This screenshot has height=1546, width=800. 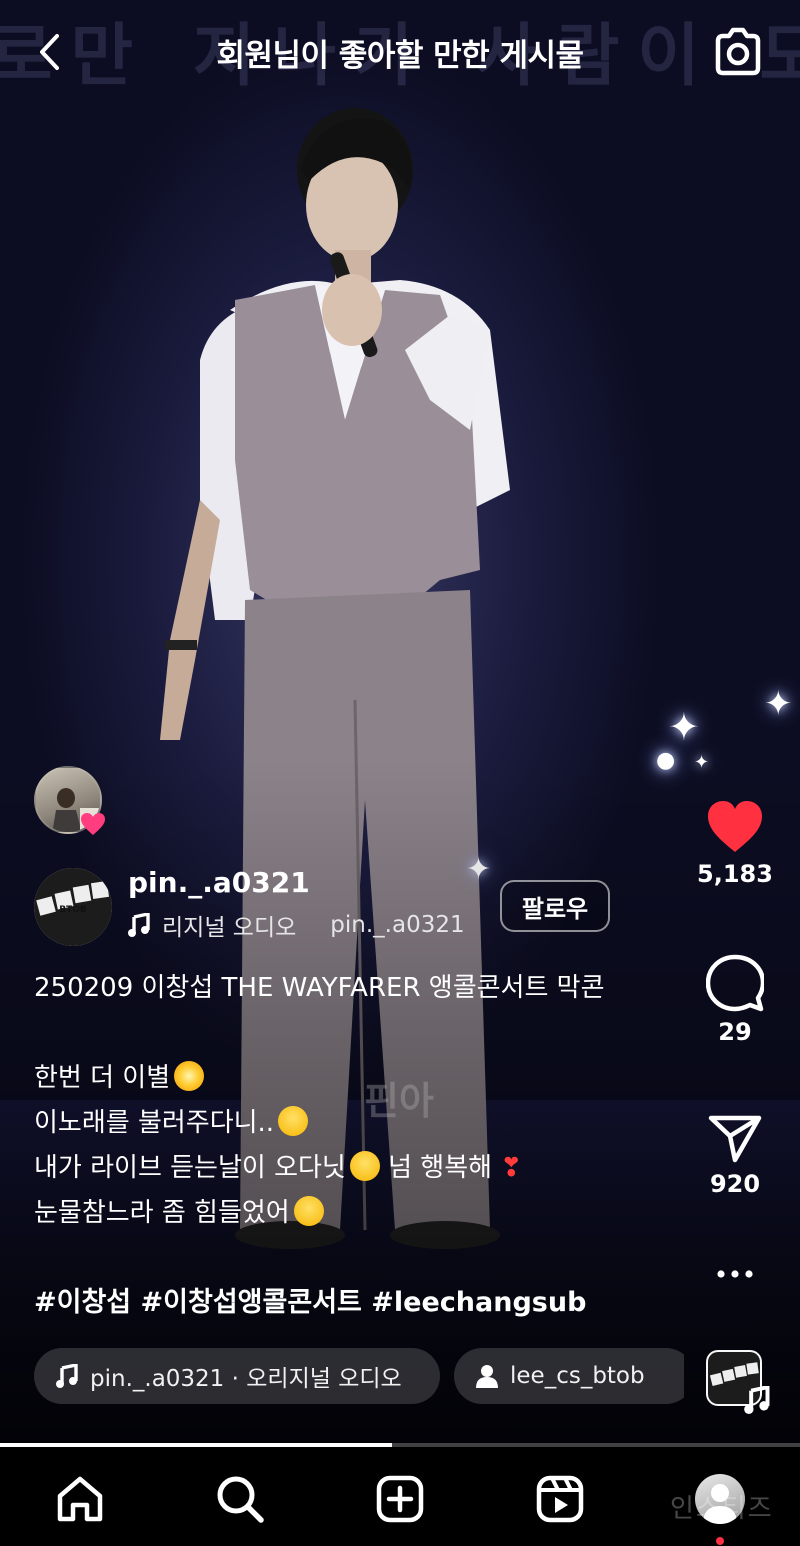 What do you see at coordinates (735, 1139) in the screenshot?
I see `send-icon` at bounding box center [735, 1139].